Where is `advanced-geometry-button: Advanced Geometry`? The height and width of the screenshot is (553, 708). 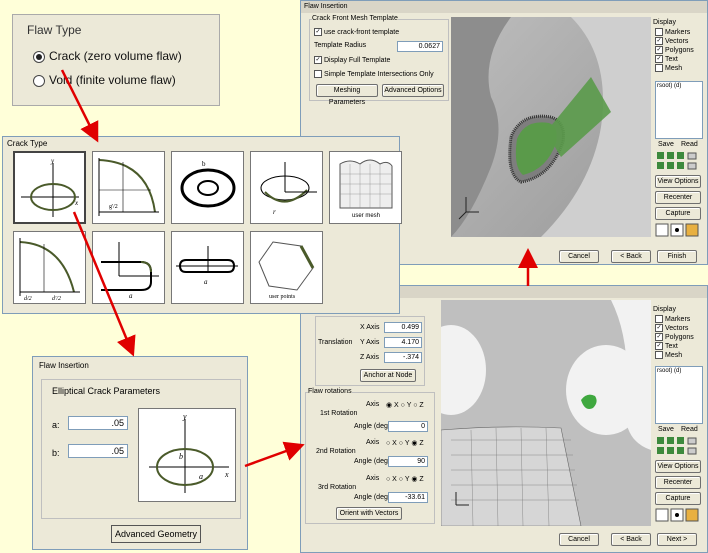 advanced-geometry-button: Advanced Geometry is located at coordinates (156, 534).